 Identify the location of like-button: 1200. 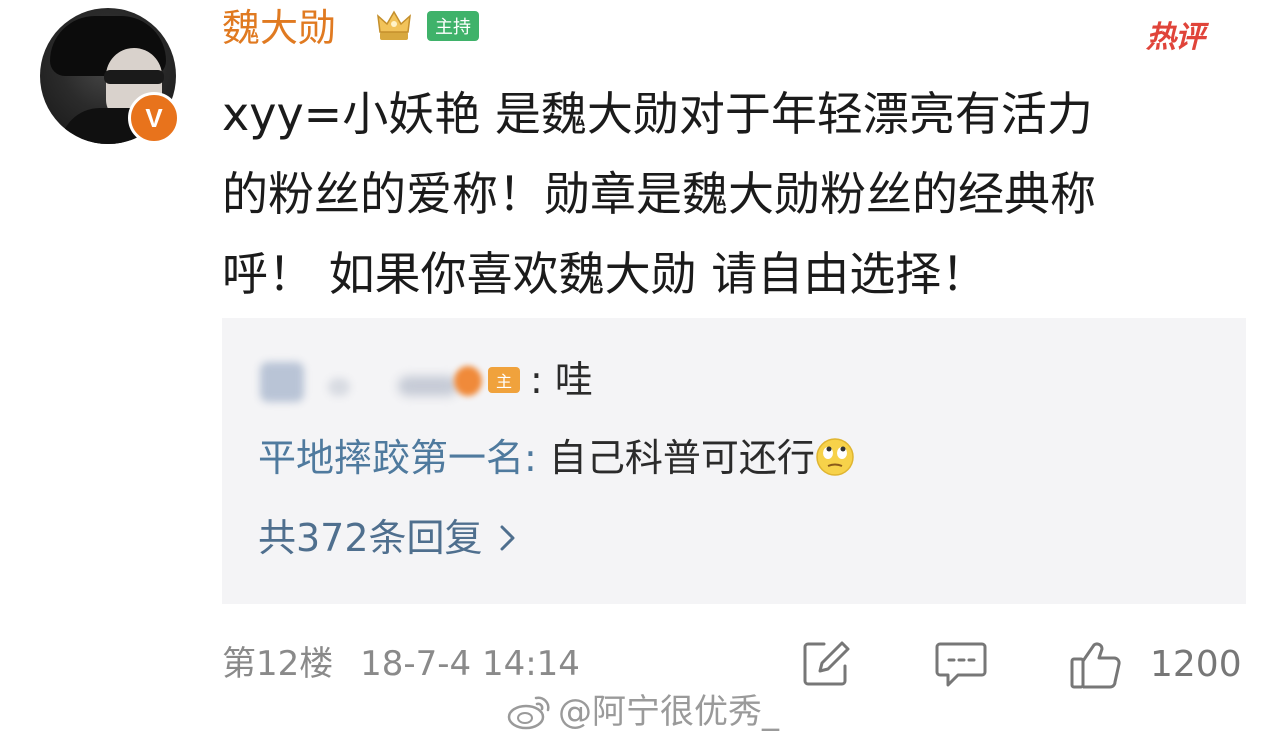
(1155, 664).